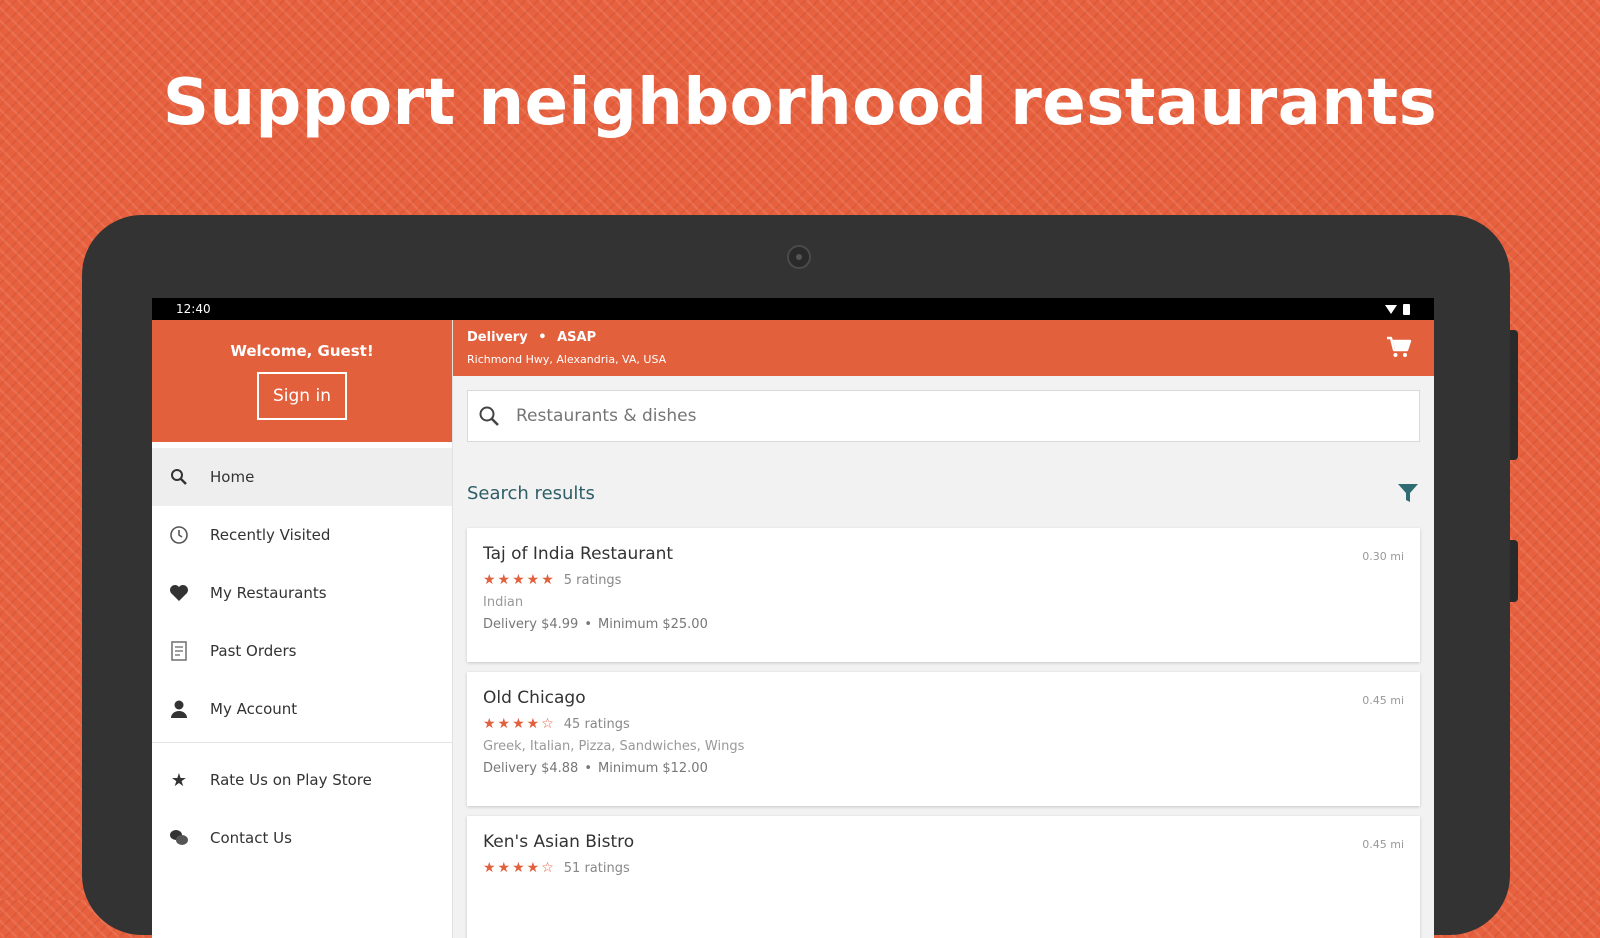 The width and height of the screenshot is (1600, 938). Describe the element at coordinates (1406, 309) in the screenshot. I see `battery-icon` at that location.